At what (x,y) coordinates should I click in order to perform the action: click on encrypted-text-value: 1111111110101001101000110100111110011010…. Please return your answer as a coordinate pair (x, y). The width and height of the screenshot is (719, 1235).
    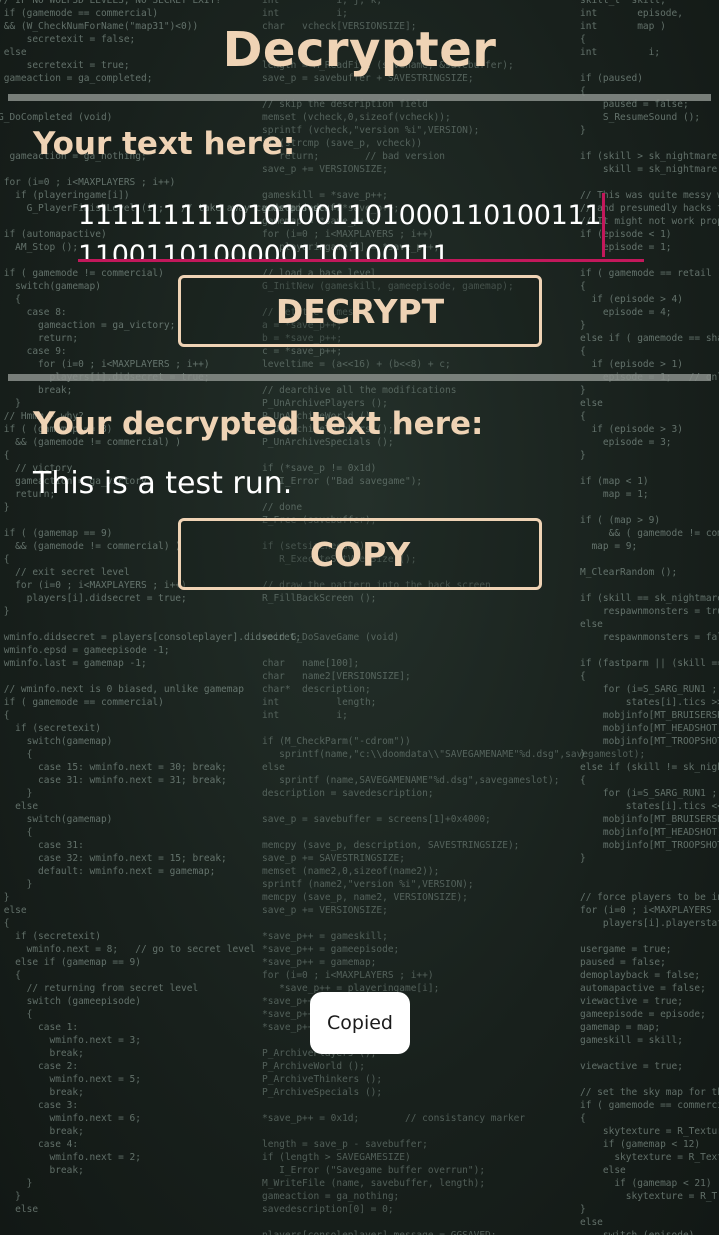
    Looking at the image, I should click on (342, 229).